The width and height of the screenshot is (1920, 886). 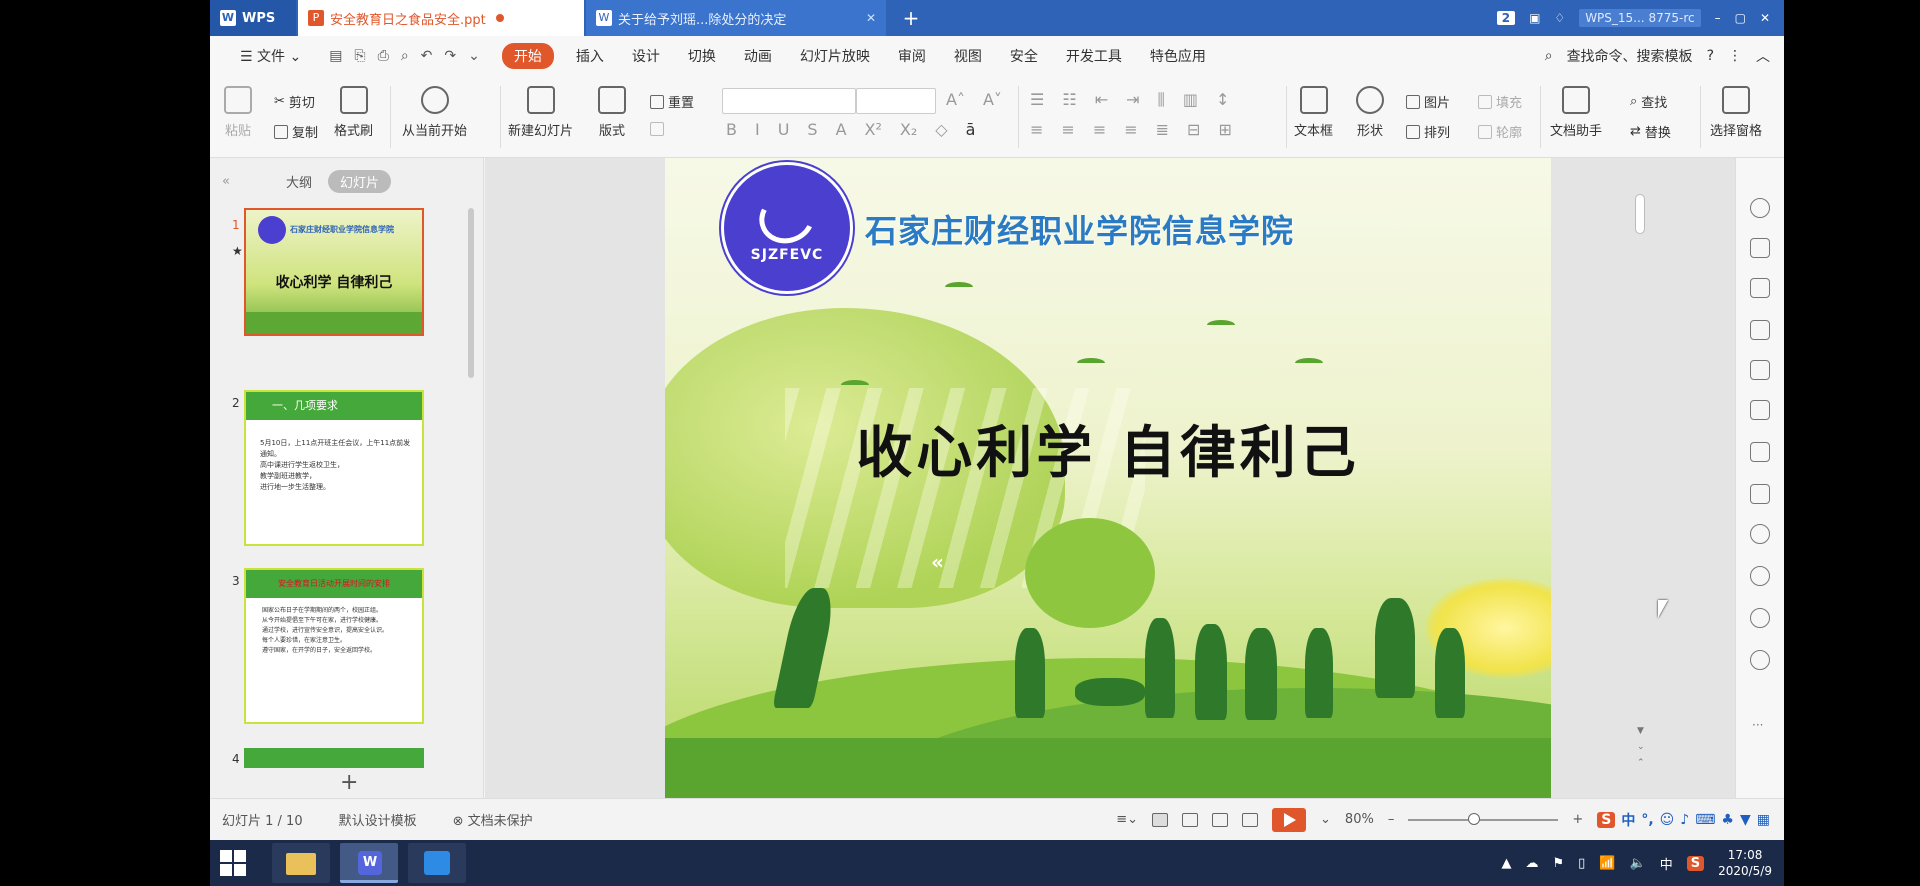 What do you see at coordinates (471, 293) in the screenshot?
I see `panel-scrollbar` at bounding box center [471, 293].